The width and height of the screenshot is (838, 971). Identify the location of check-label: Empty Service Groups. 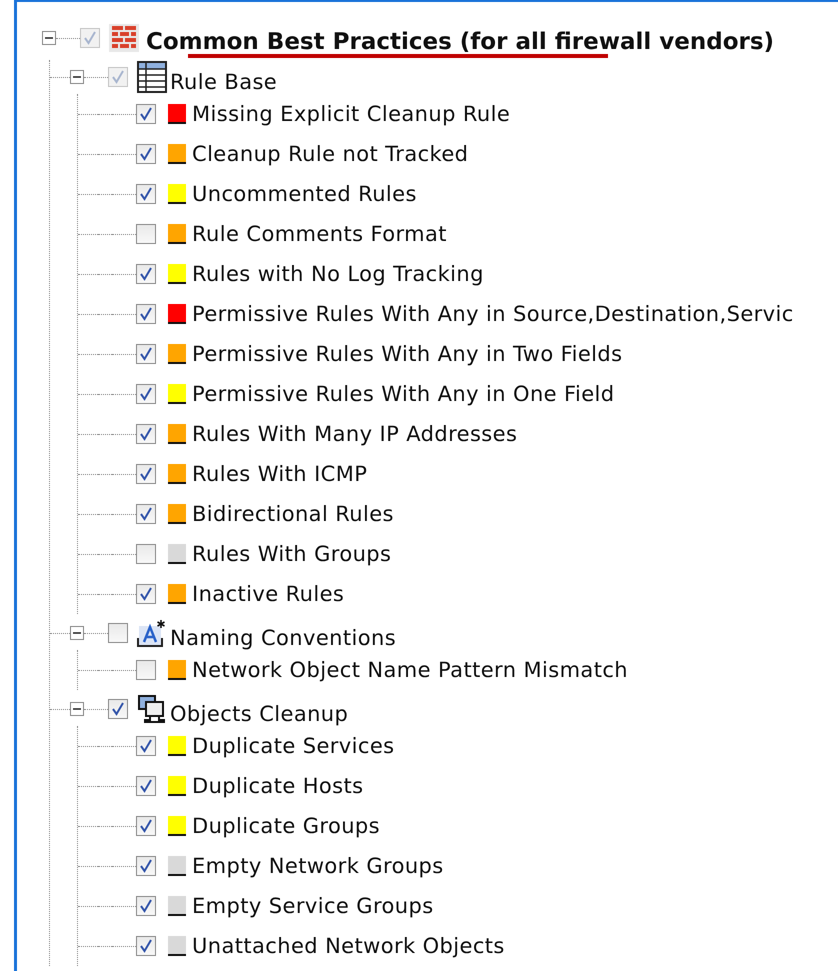
(313, 906).